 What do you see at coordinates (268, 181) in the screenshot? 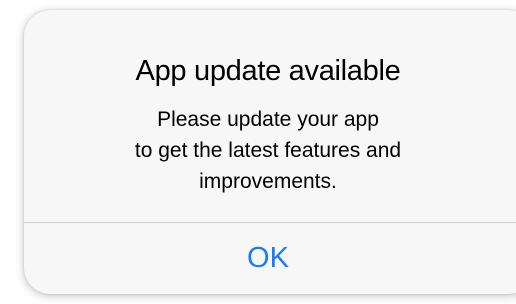
I see `dialog-message-line: improvements.` at bounding box center [268, 181].